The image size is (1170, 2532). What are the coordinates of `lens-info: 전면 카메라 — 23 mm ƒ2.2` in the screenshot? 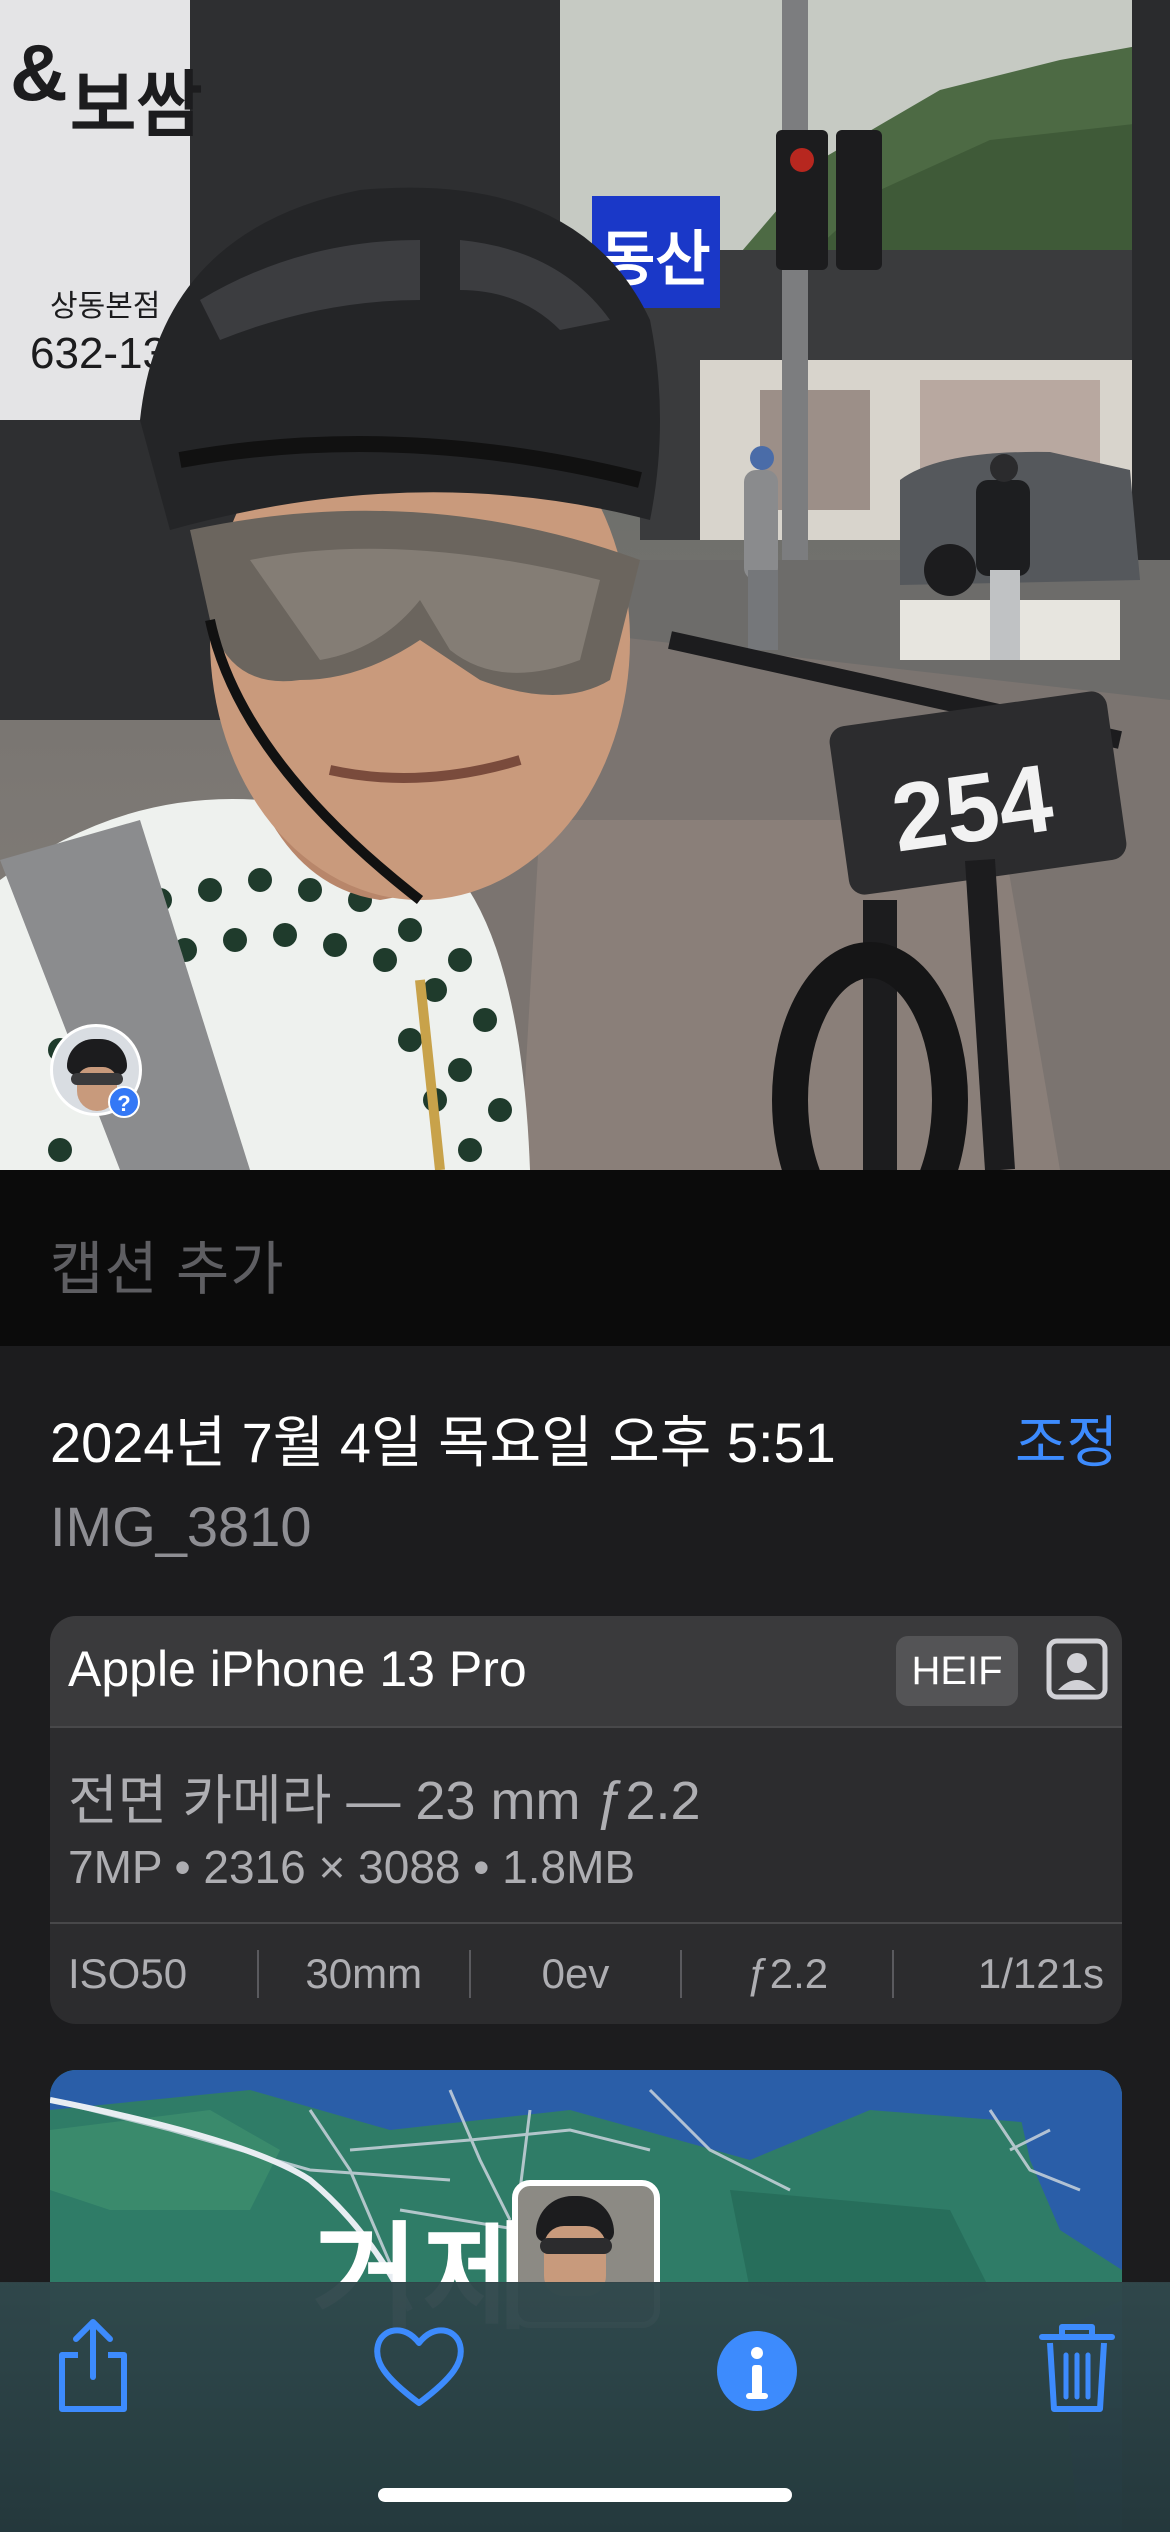 It's located at (384, 1801).